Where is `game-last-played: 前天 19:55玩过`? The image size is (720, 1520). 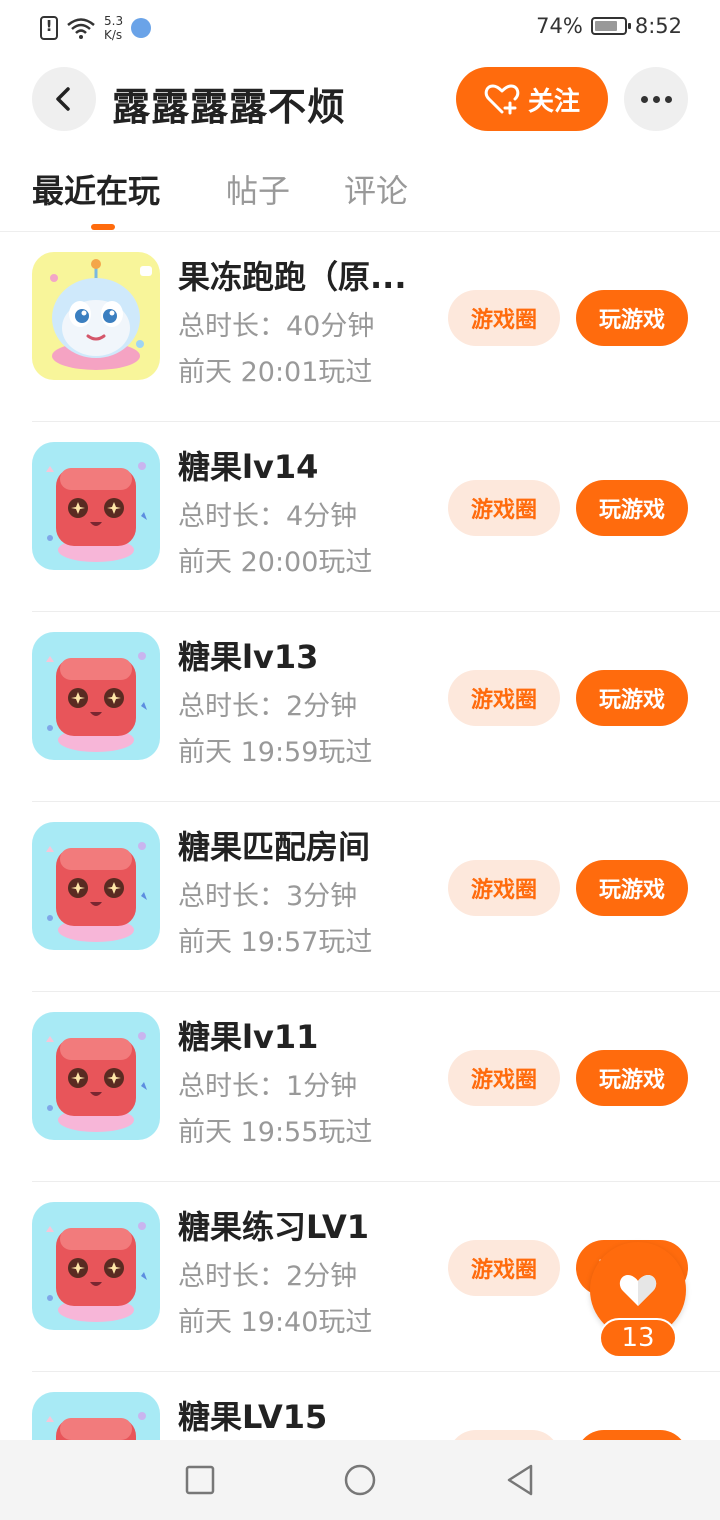 game-last-played: 前天 19:55玩过 is located at coordinates (275, 1132).